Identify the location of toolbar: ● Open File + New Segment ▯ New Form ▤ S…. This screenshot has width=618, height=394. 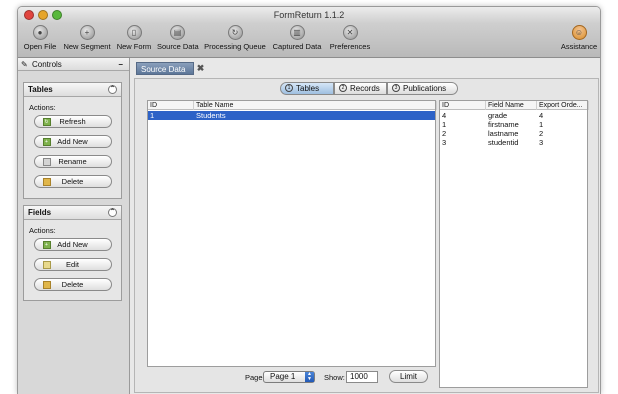
(309, 40).